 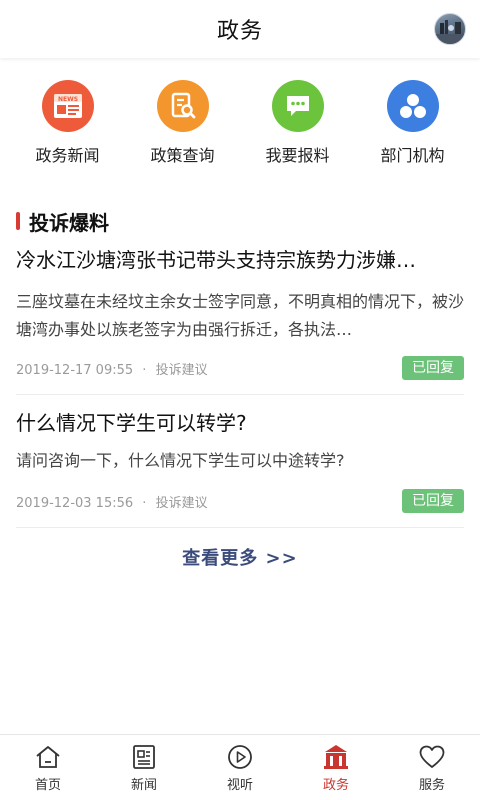 I want to click on play-icon, so click(x=240, y=756).